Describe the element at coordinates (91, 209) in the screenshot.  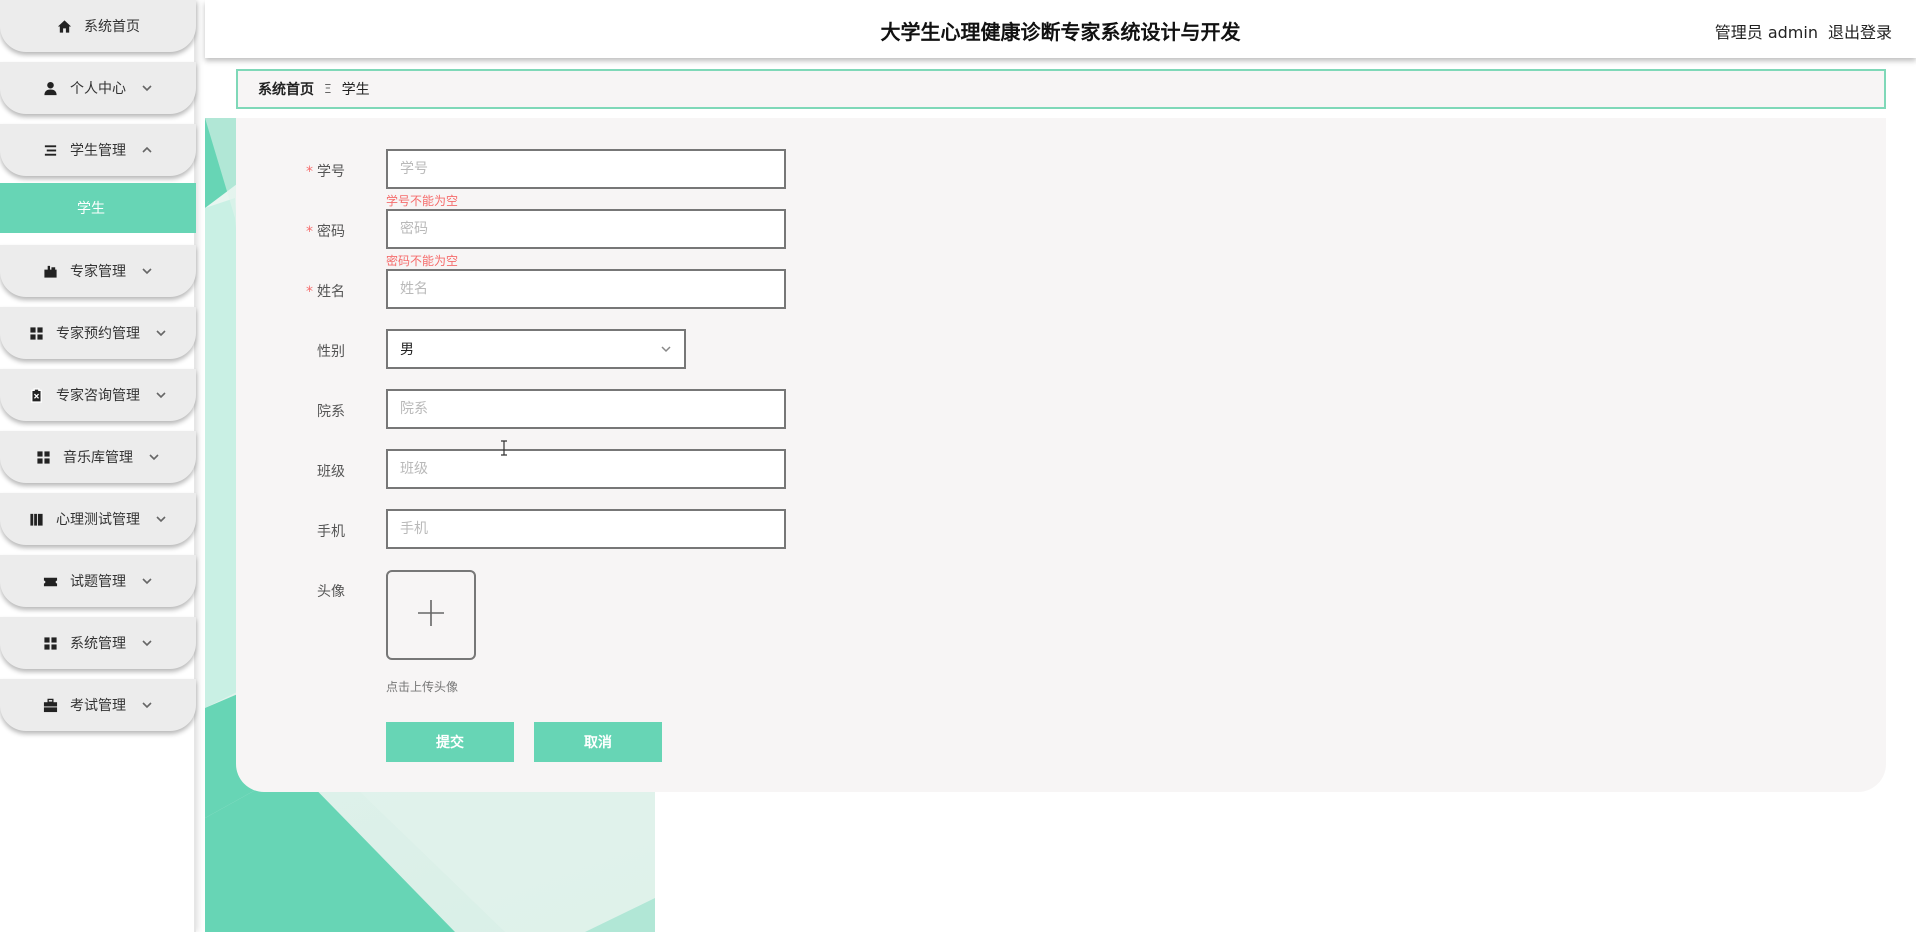
I see `sidebar-subitem-label: 学生` at that location.